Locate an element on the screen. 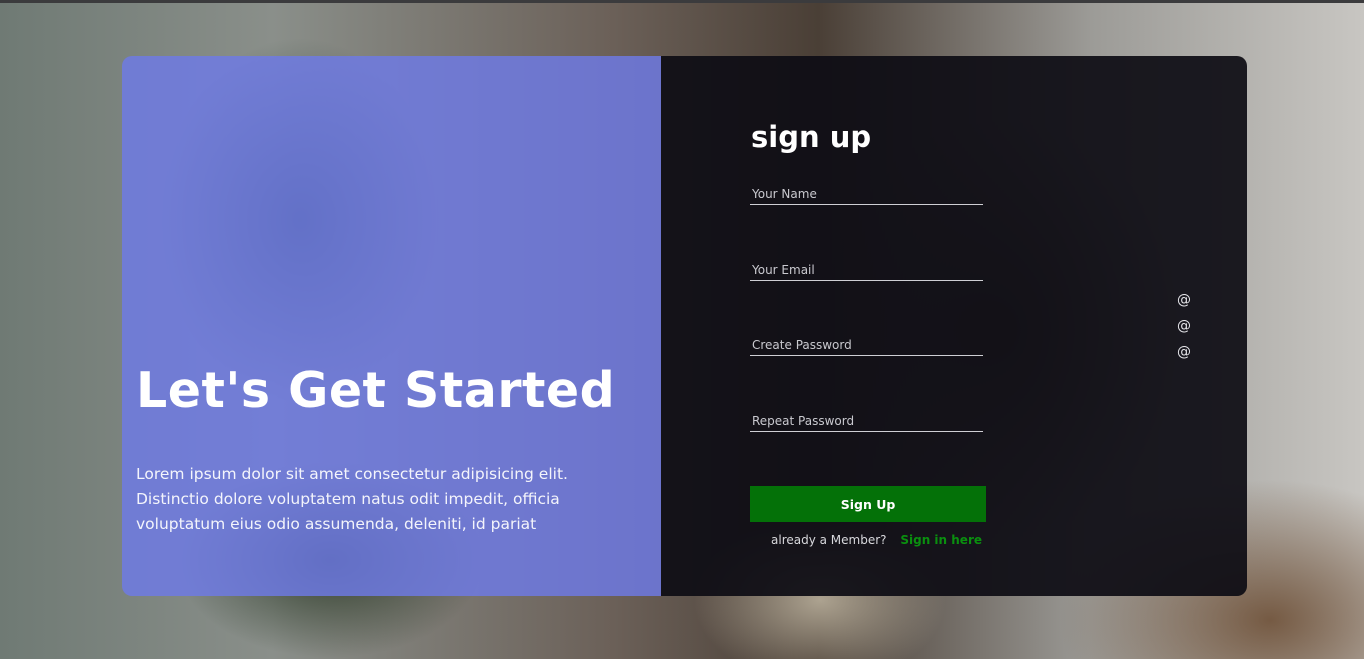 The image size is (1364, 659). create-password-input is located at coordinates (866, 345).